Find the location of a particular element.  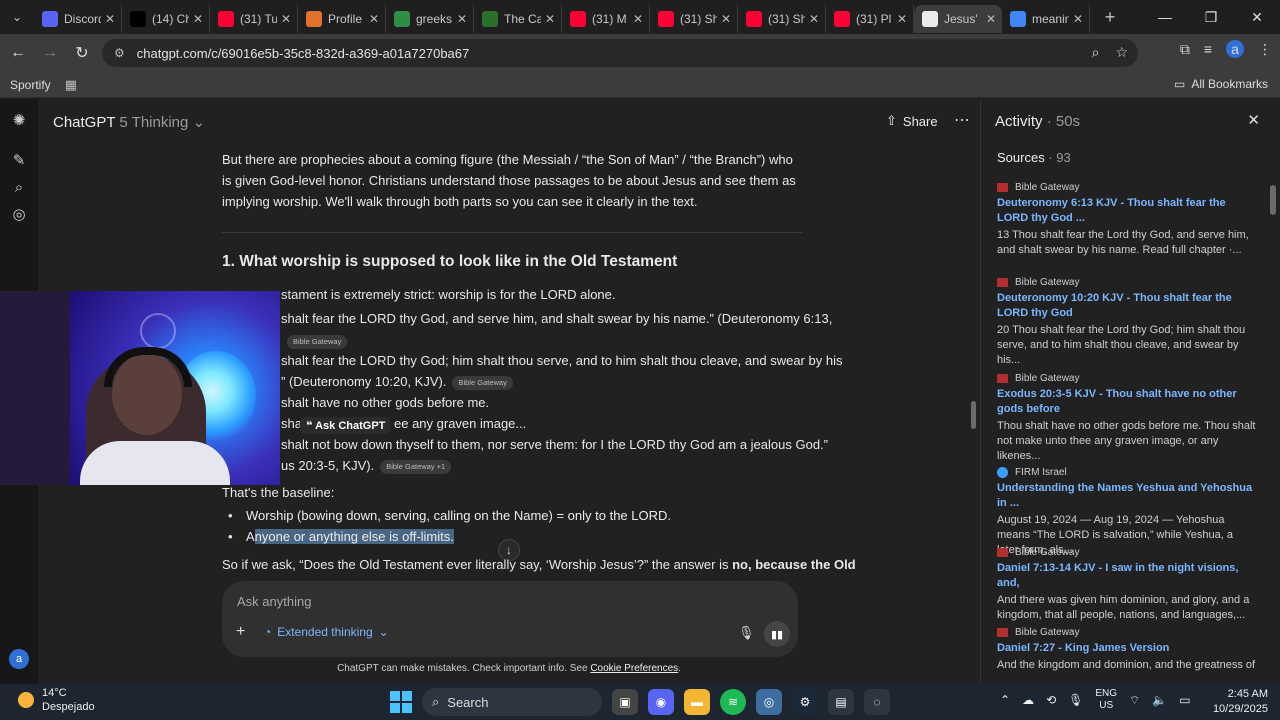

add-attachment-icon: + is located at coordinates (240, 632).